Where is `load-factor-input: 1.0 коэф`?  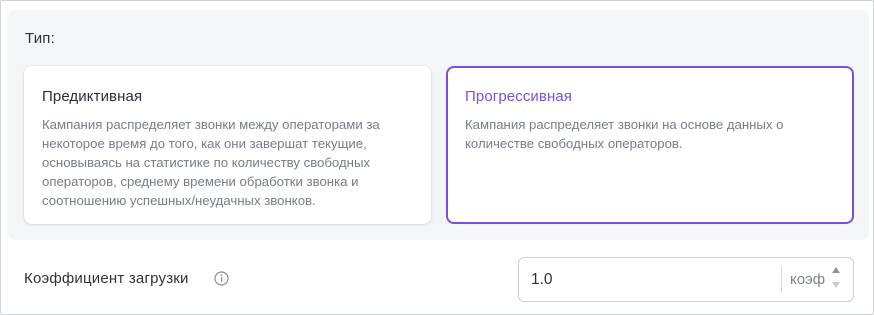 load-factor-input: 1.0 коэф is located at coordinates (686, 279).